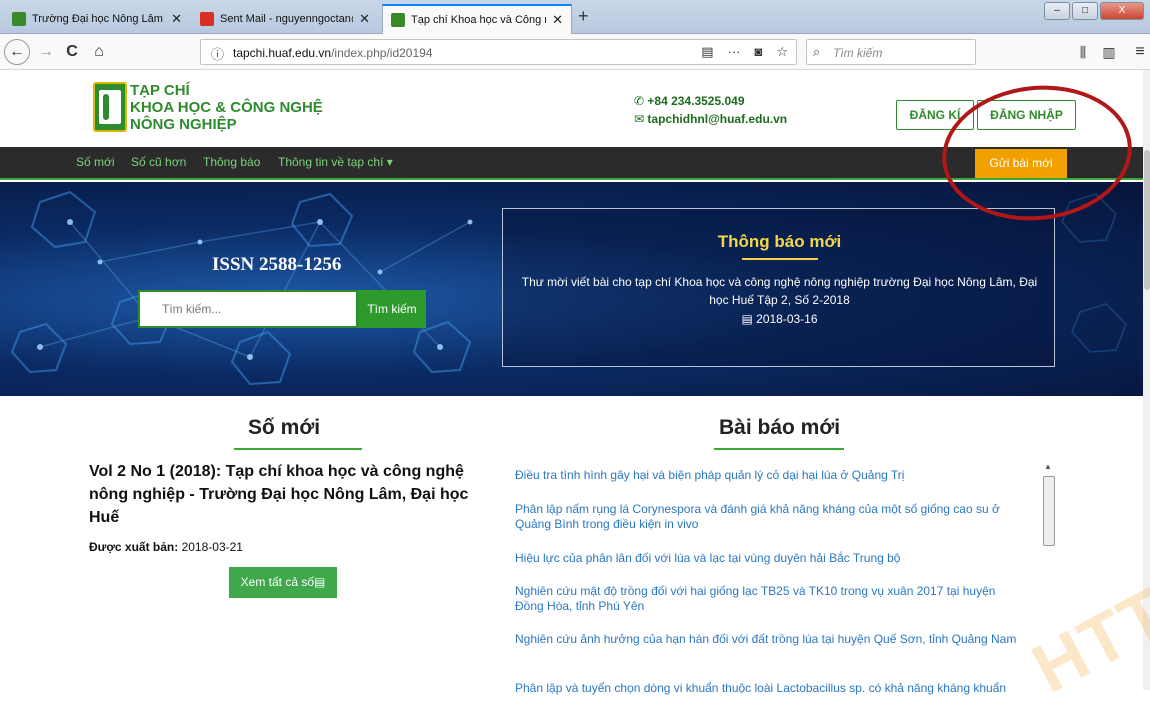 The image size is (1150, 709). What do you see at coordinates (226, 107) in the screenshot?
I see `journal-logo-text: TẠP CHÍ KHOA HỌC & CÔNG NGHỆ NÔNG NGHIỆP` at bounding box center [226, 107].